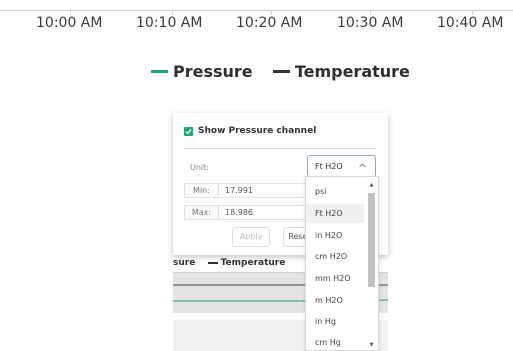  What do you see at coordinates (69, 23) in the screenshot?
I see `x-tick-label: 10:00 AM` at bounding box center [69, 23].